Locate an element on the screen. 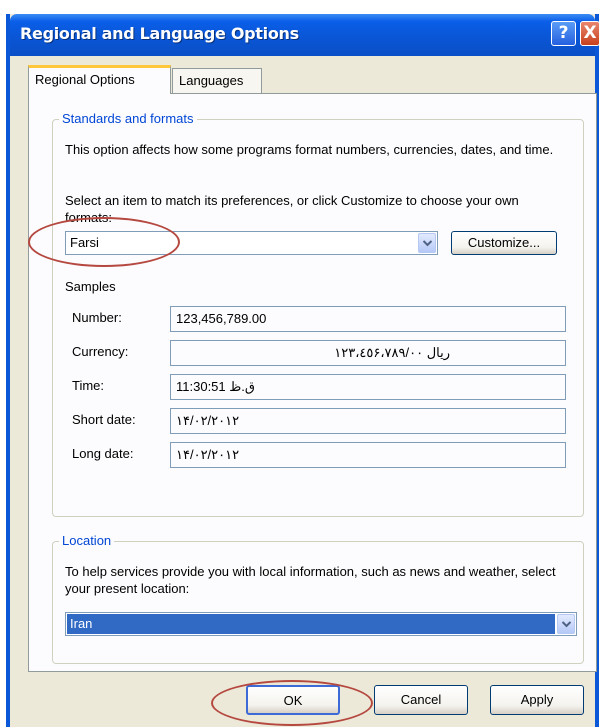 This screenshot has height=727, width=599. sample-label-time: Time: is located at coordinates (88, 385).